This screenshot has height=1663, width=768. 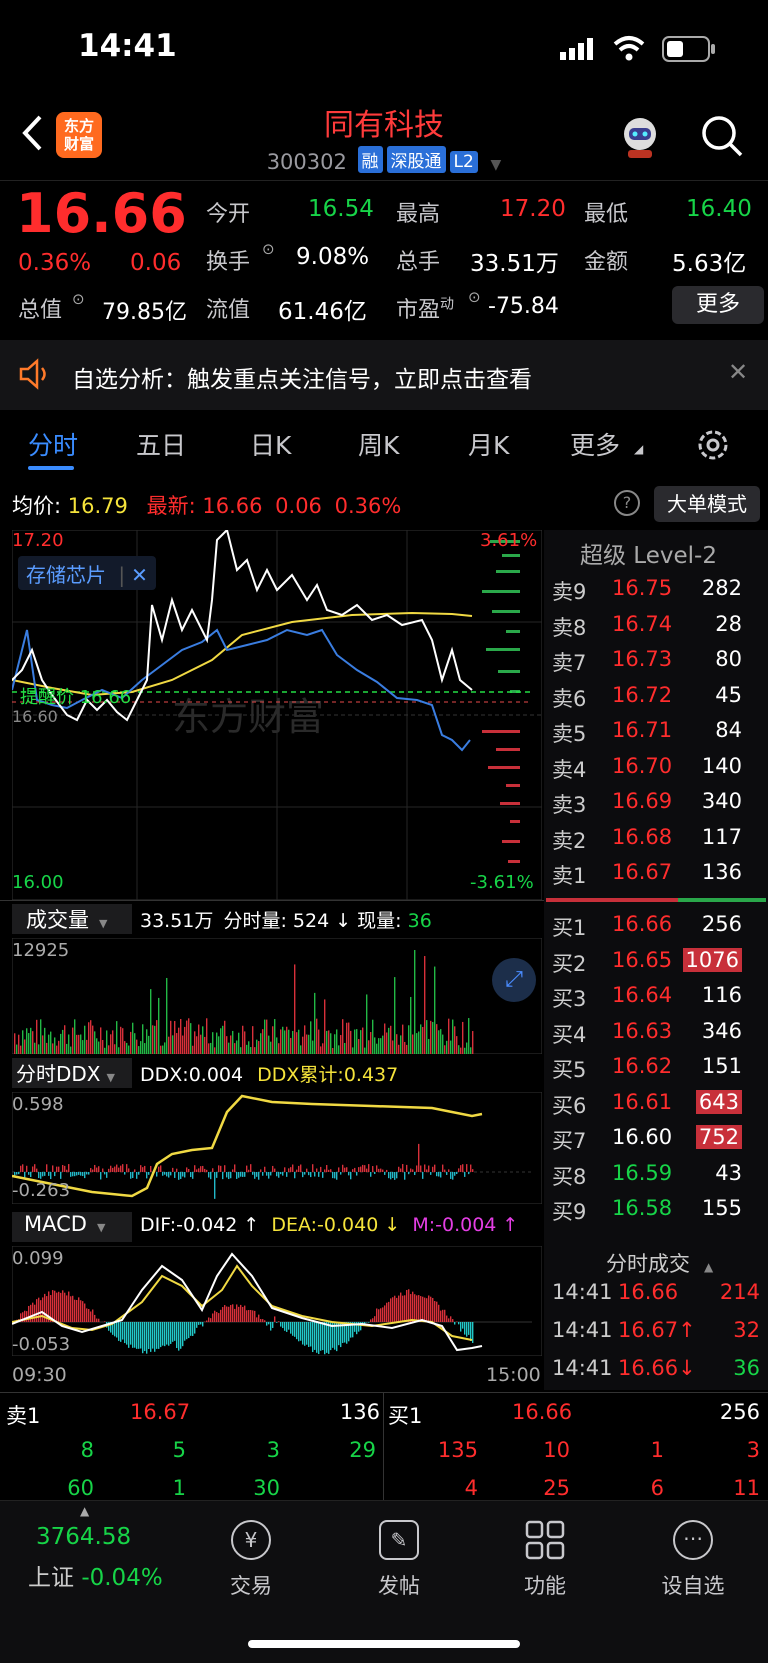 I want to click on ddx-panel-selector: 分时DDX ▼, so click(x=72, y=1073).